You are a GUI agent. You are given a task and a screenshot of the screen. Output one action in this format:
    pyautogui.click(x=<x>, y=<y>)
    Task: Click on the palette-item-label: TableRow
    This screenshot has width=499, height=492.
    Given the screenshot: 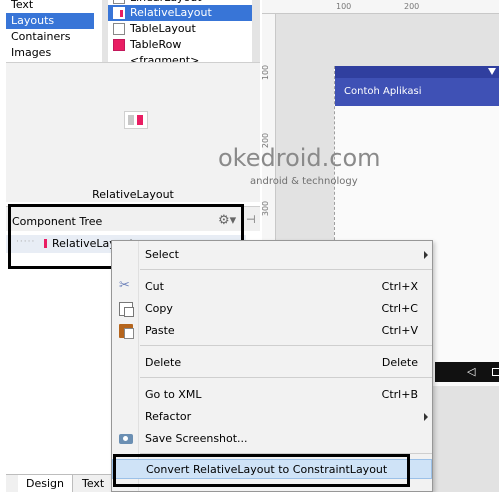 What is the action you would take?
    pyautogui.click(x=156, y=44)
    